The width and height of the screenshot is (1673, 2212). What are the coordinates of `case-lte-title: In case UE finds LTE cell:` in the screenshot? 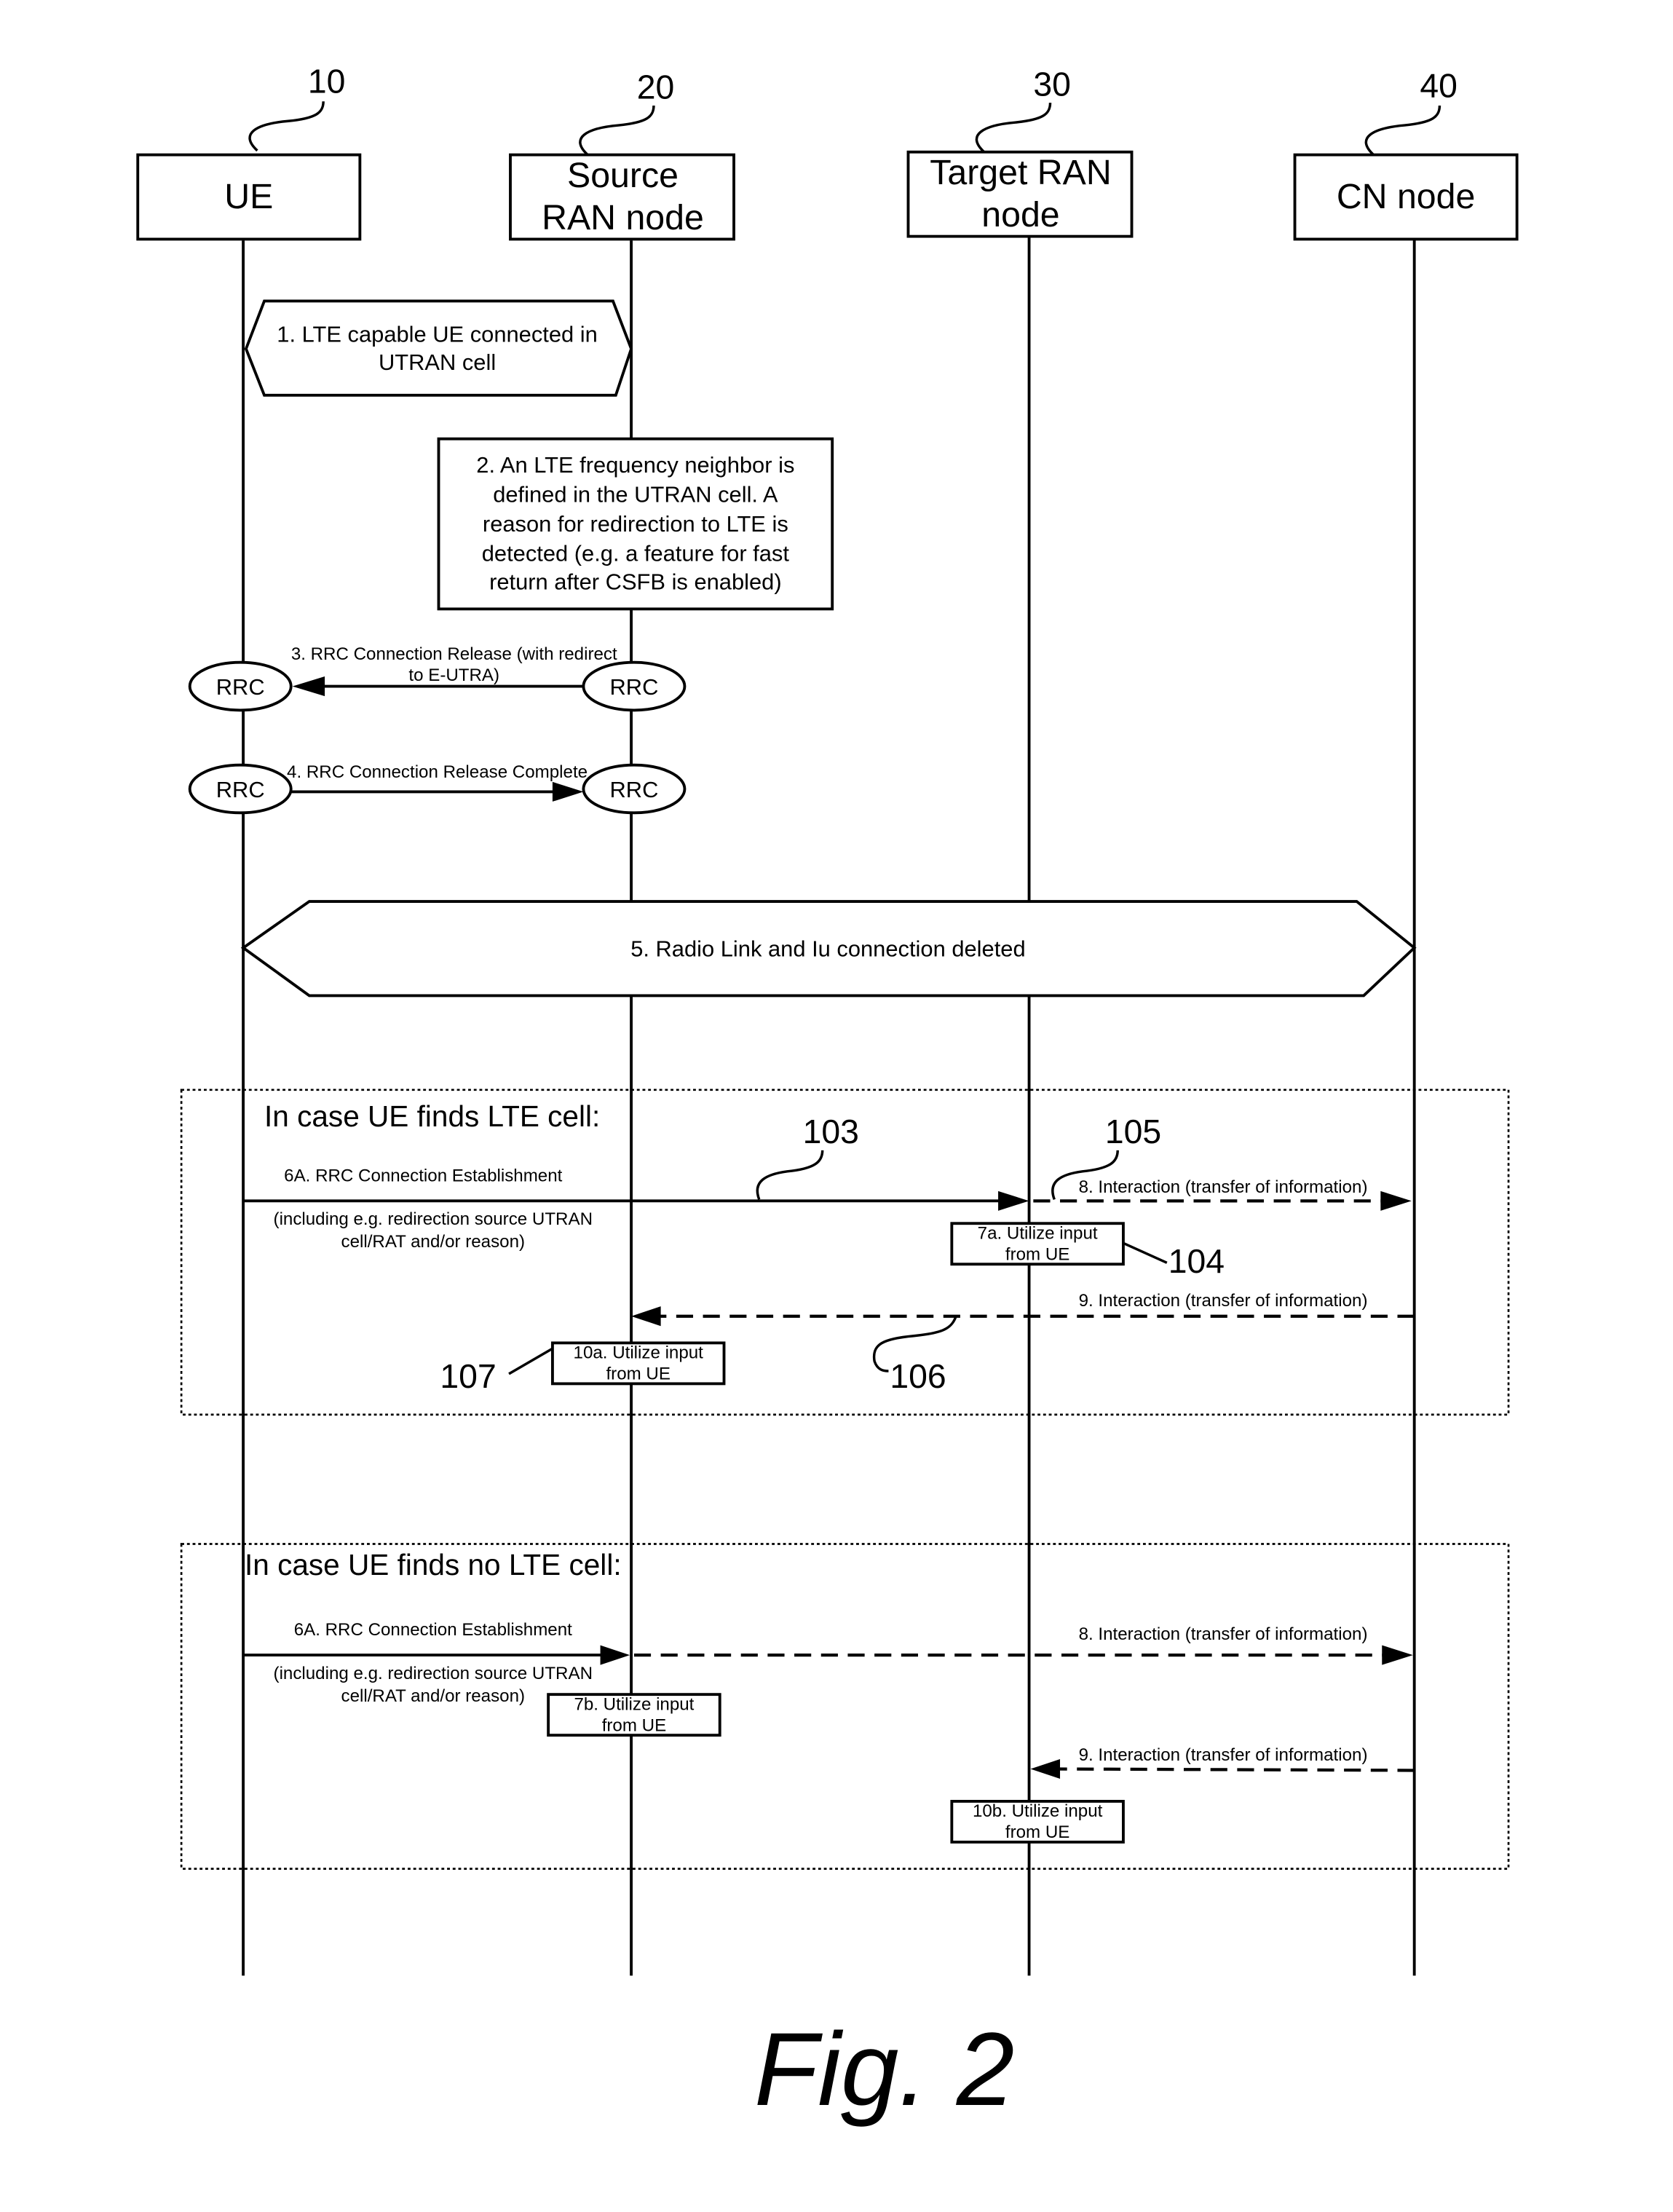 It's located at (432, 1116).